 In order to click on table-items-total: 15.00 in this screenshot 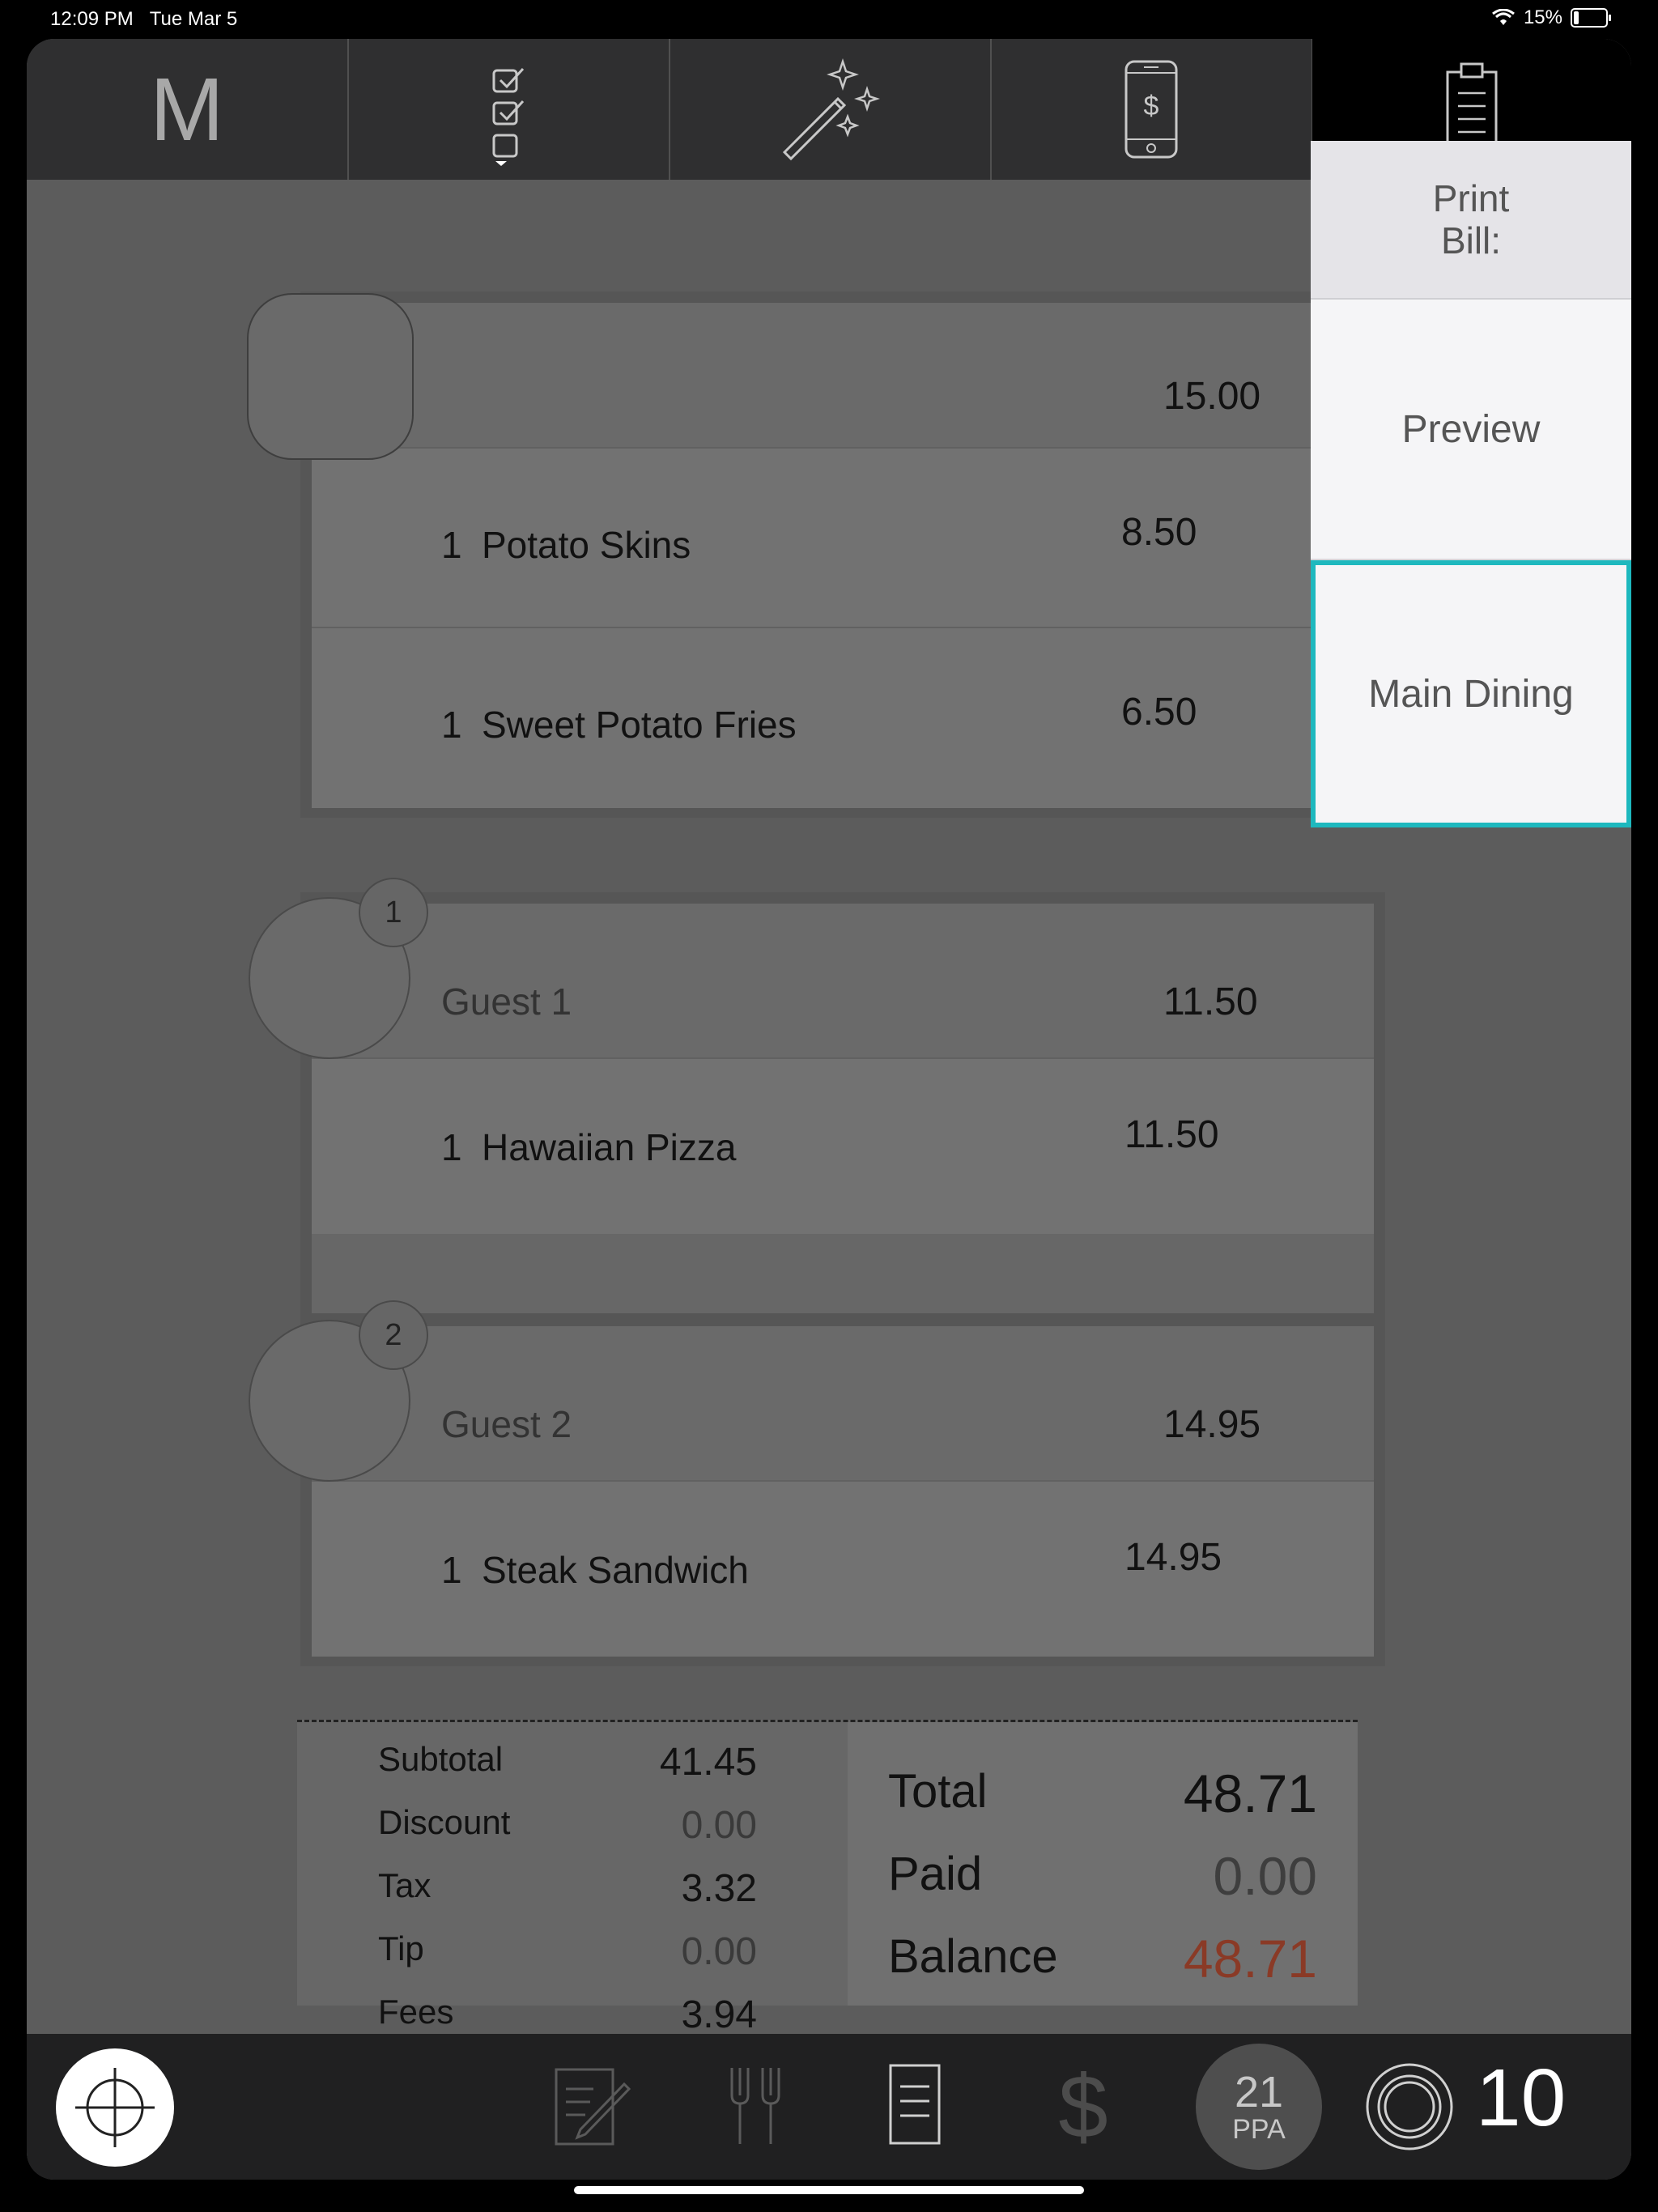, I will do `click(1212, 397)`.